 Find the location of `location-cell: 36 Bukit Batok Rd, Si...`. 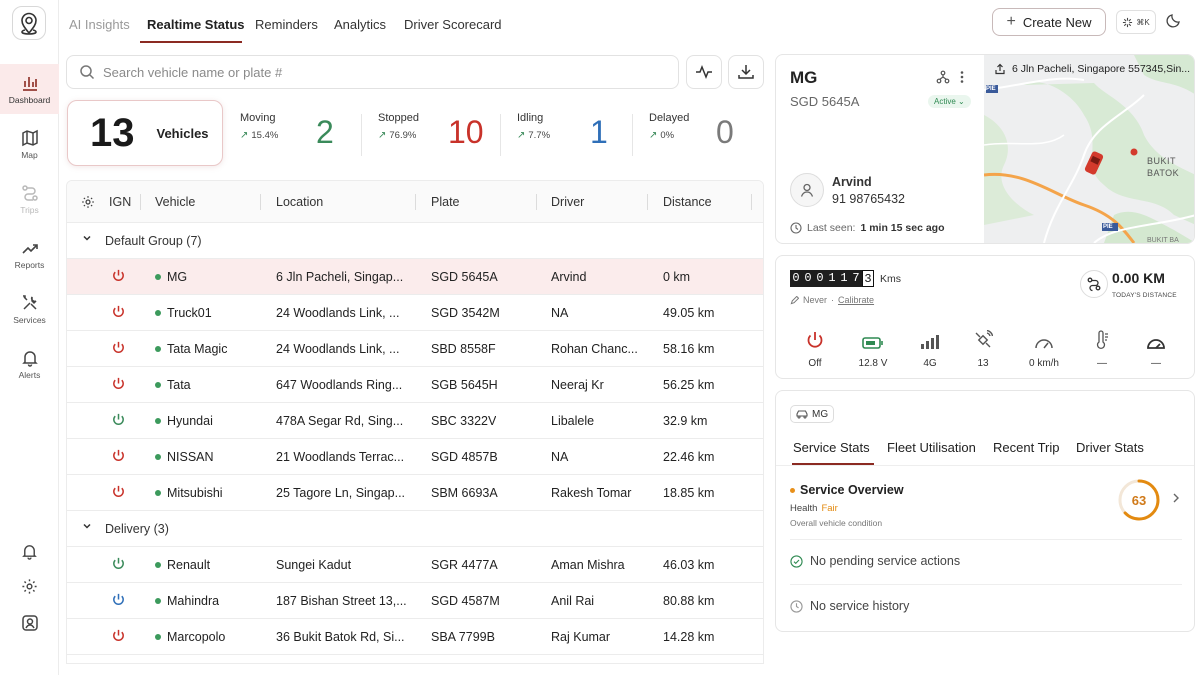

location-cell: 36 Bukit Batok Rd, Si... is located at coordinates (340, 637).